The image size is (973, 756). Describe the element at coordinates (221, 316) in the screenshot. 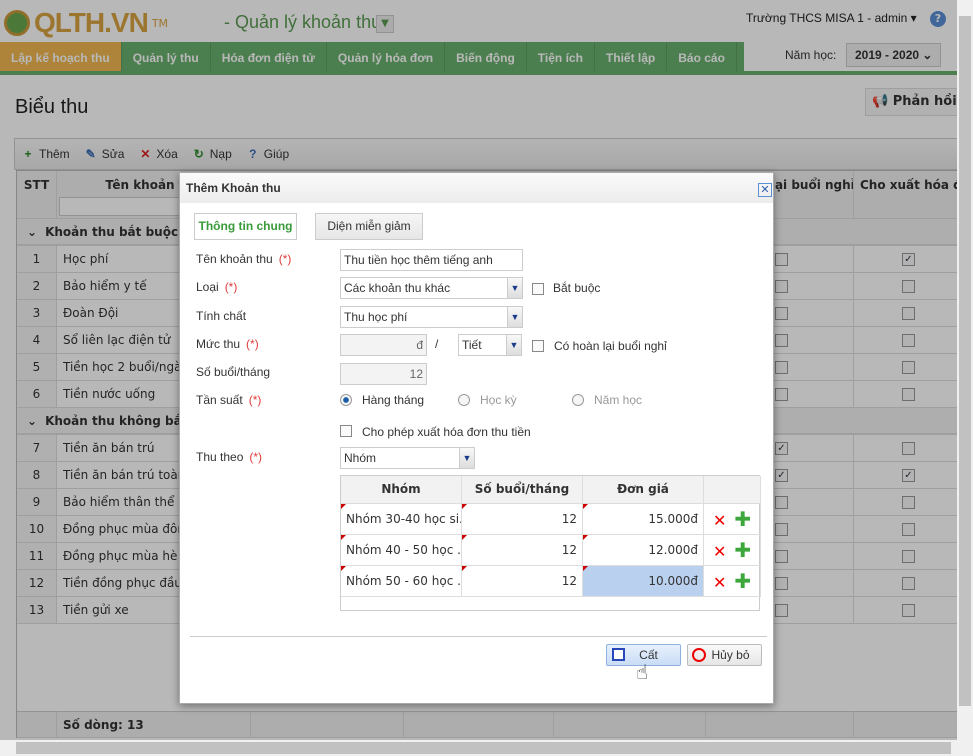

I see `nature-label: Tính chất` at that location.